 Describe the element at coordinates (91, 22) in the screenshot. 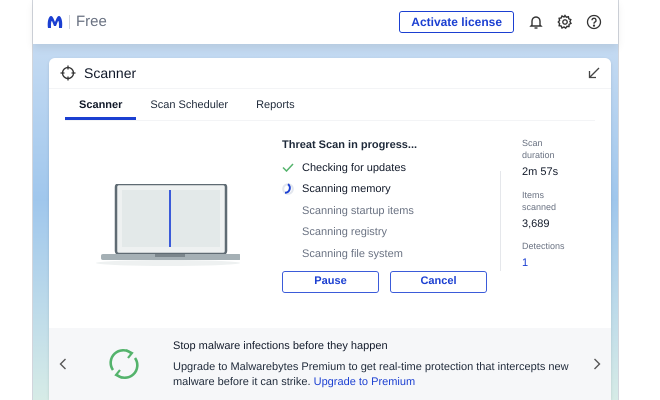

I see `edition-label: Free` at that location.